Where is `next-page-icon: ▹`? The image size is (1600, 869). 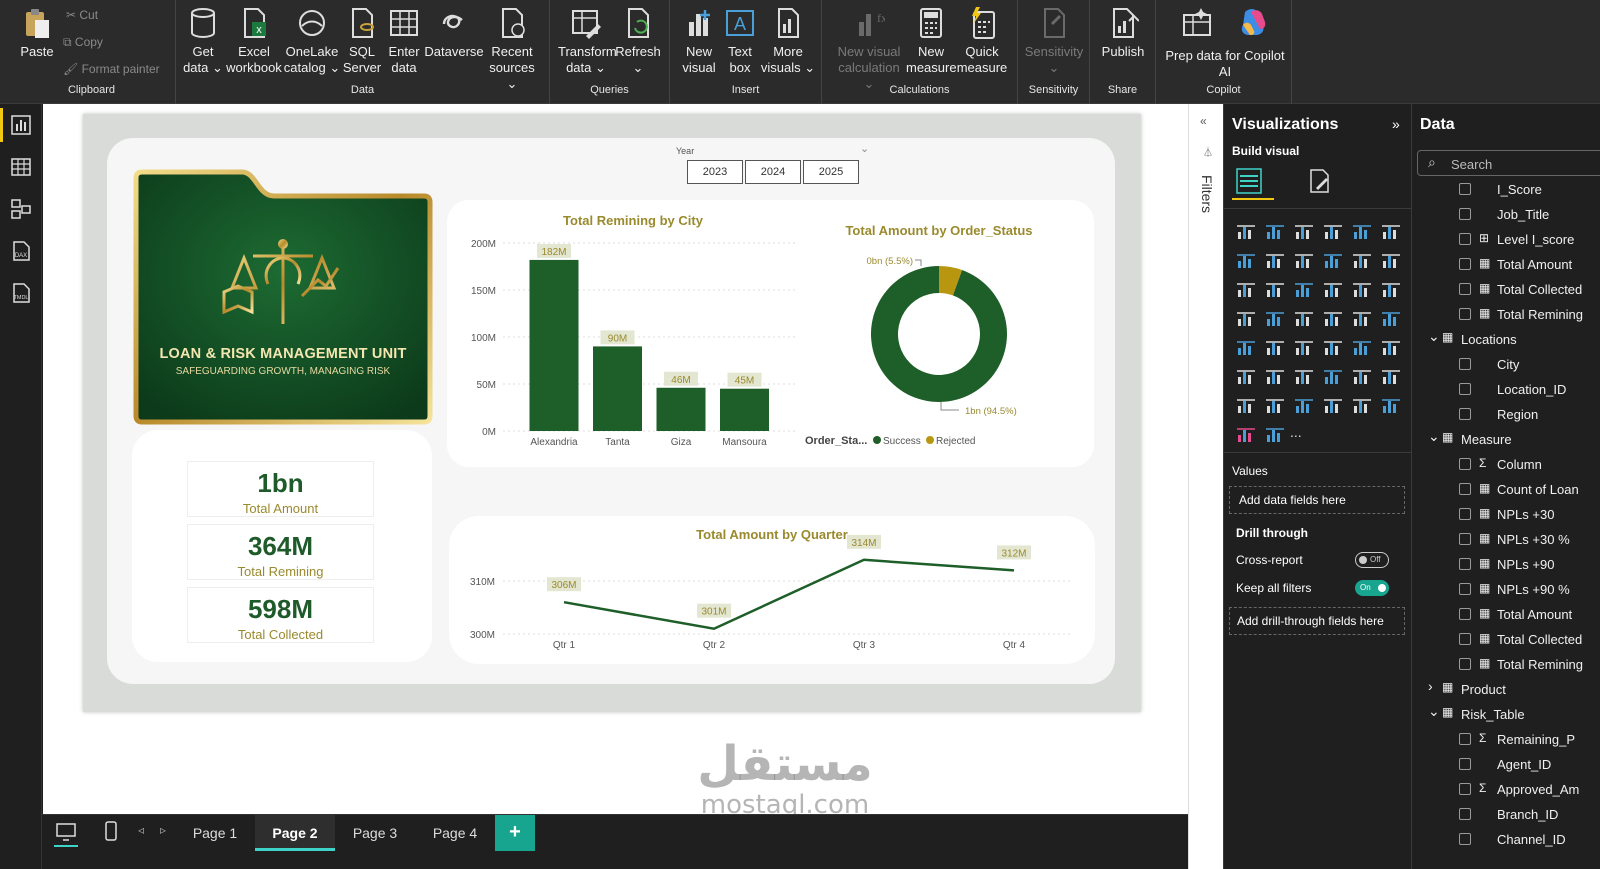 next-page-icon: ▹ is located at coordinates (163, 830).